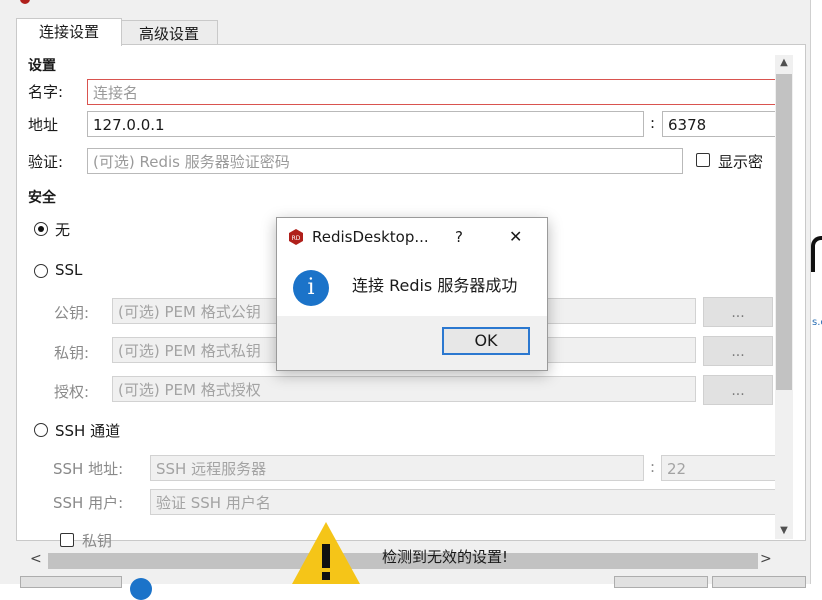 Image resolution: width=822 pixels, height=600 pixels. Describe the element at coordinates (88, 503) in the screenshot. I see `ssh-user-label: SSH 用户:` at that location.